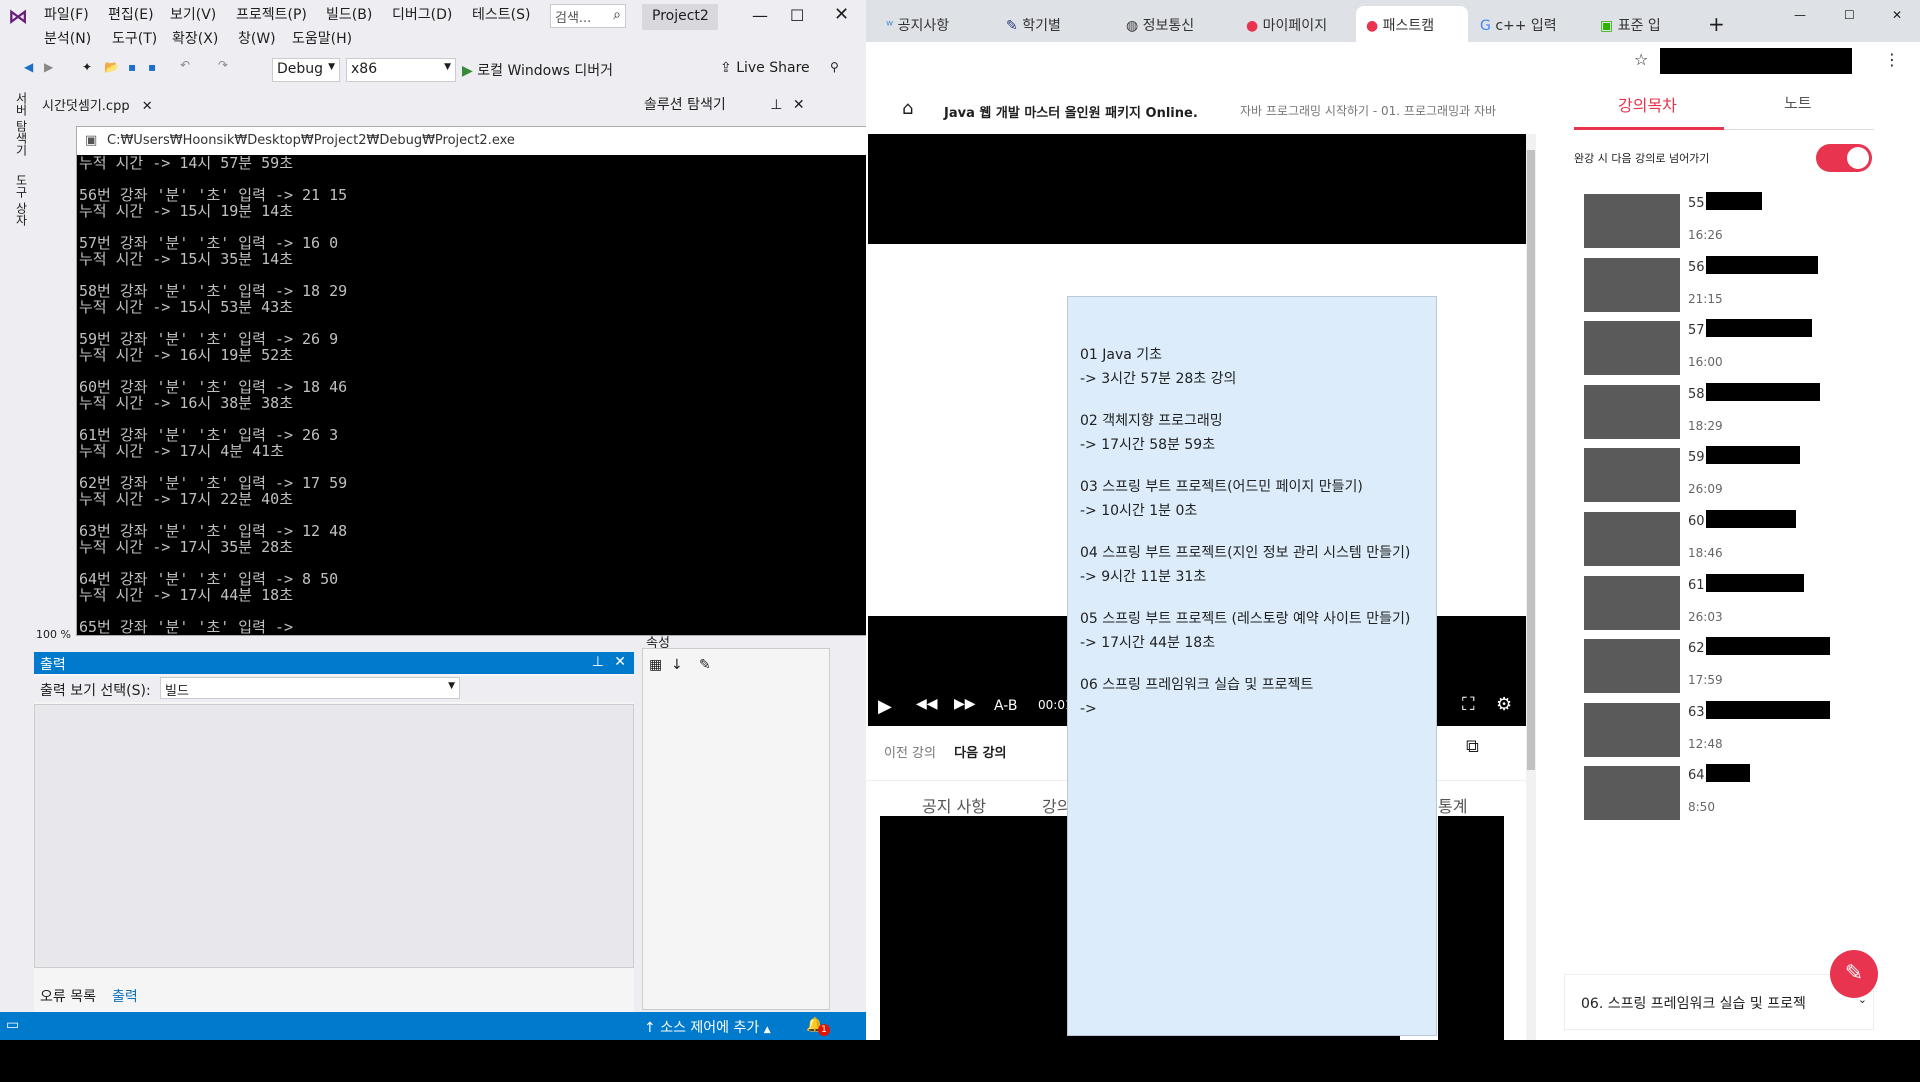  What do you see at coordinates (797, 15) in the screenshot?
I see `vs-maximize-icon: ☐` at bounding box center [797, 15].